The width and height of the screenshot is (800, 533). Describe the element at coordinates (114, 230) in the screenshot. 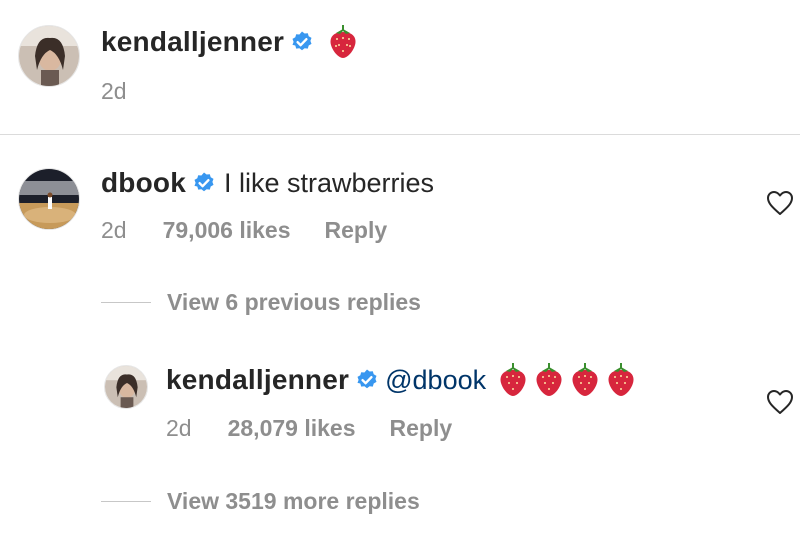

I see `comment-time: 2d` at that location.